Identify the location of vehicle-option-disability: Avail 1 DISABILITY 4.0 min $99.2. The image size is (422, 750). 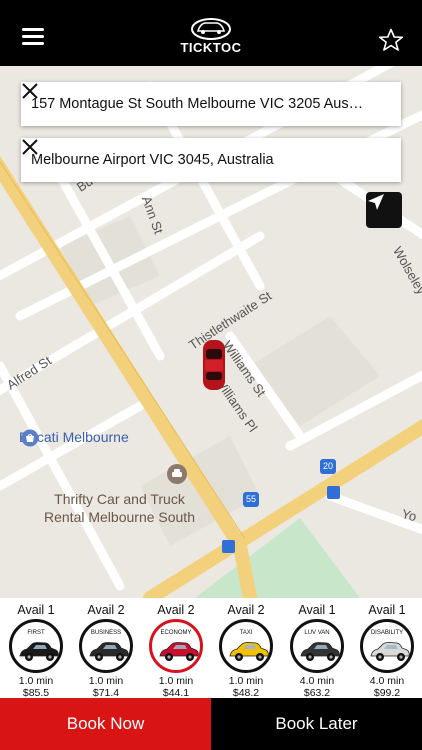
(387, 648).